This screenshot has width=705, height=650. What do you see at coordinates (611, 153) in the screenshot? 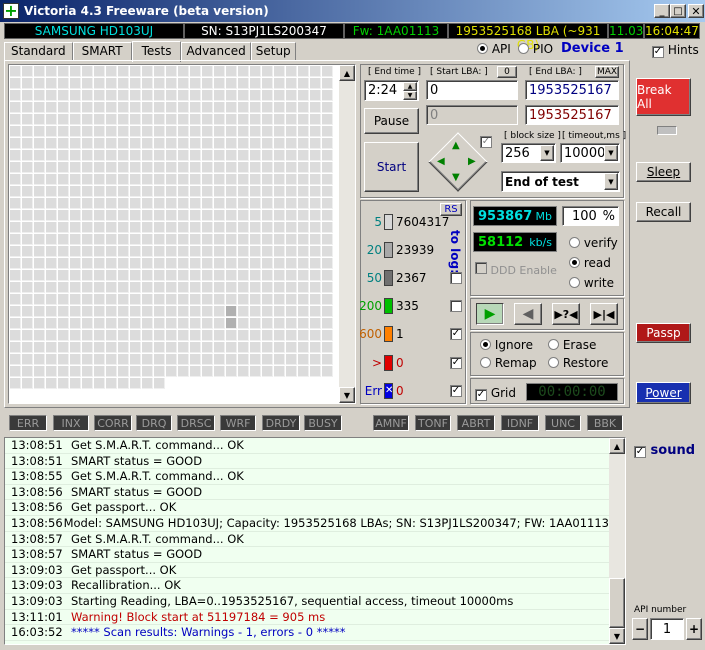
I see `timeout-dropdown-icon: ▼` at bounding box center [611, 153].